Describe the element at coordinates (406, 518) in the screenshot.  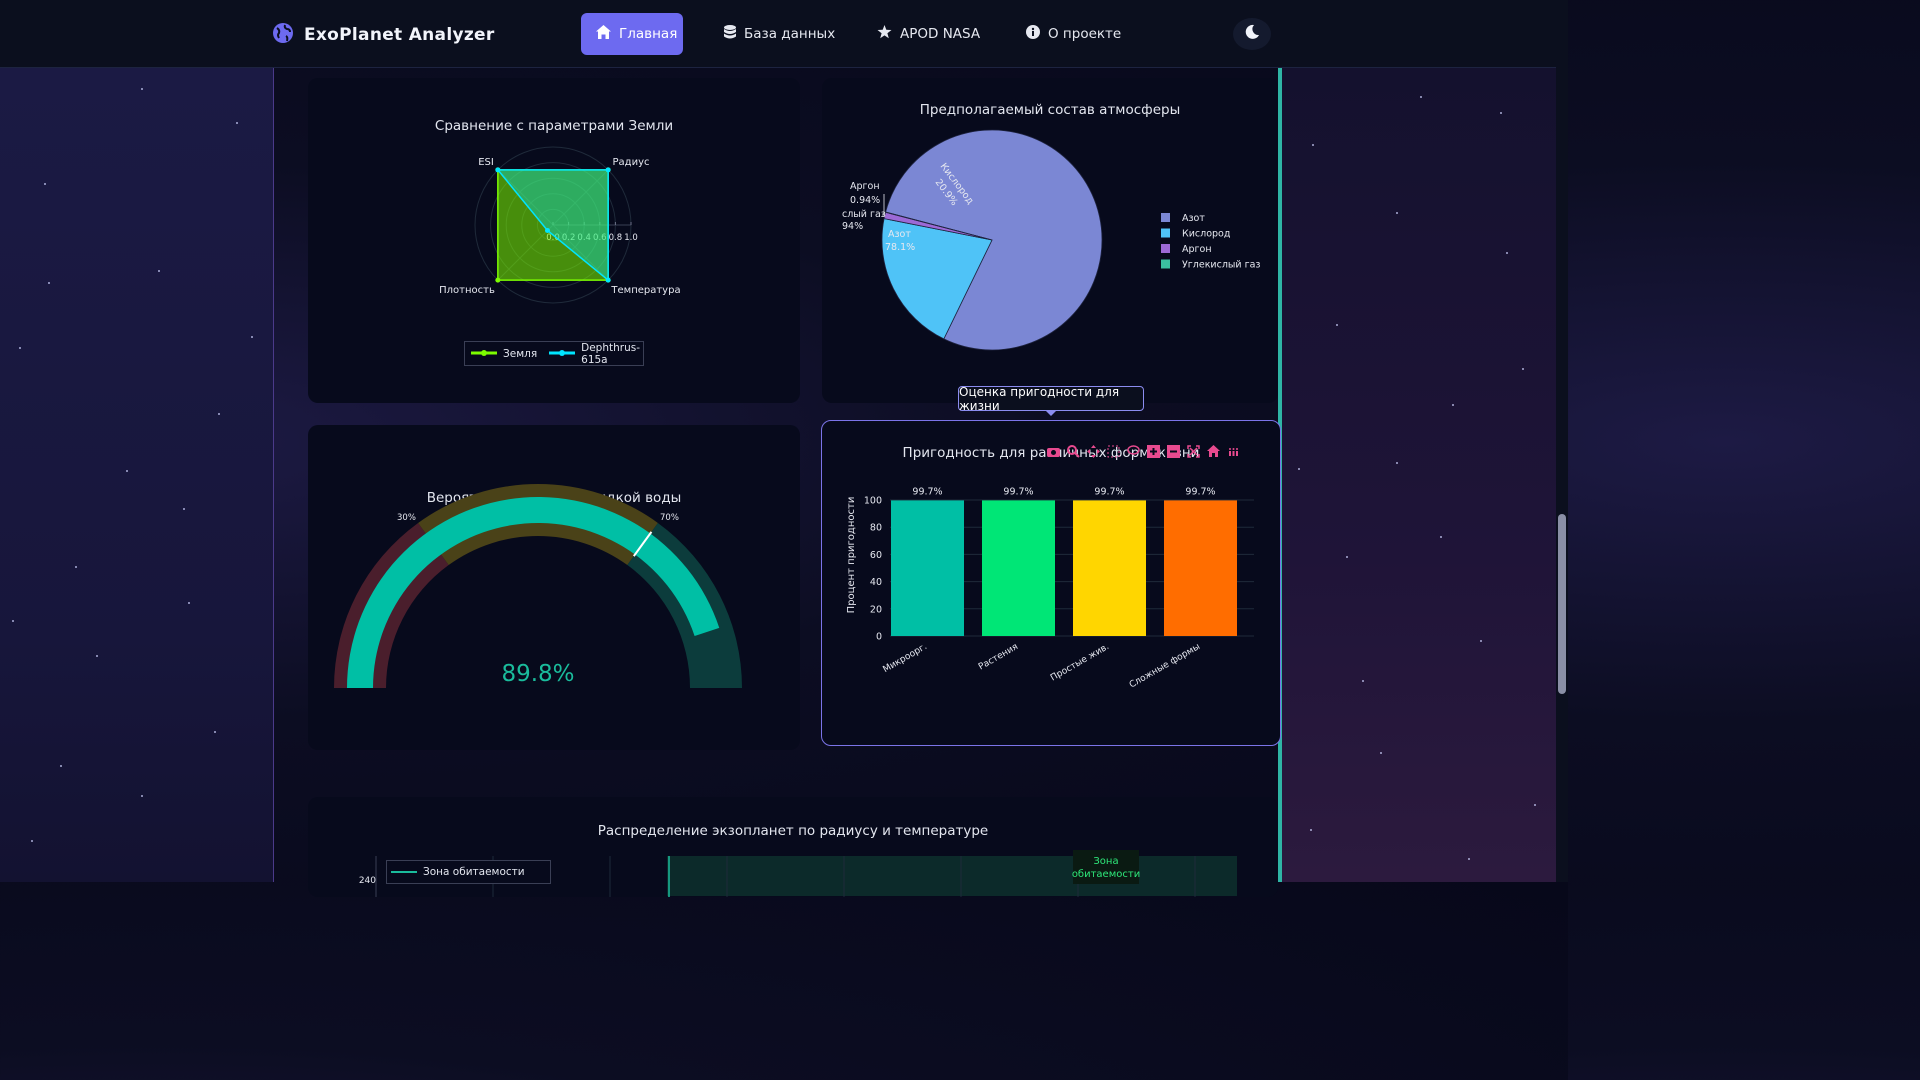
I see `gauge-tick-30: 30%` at that location.